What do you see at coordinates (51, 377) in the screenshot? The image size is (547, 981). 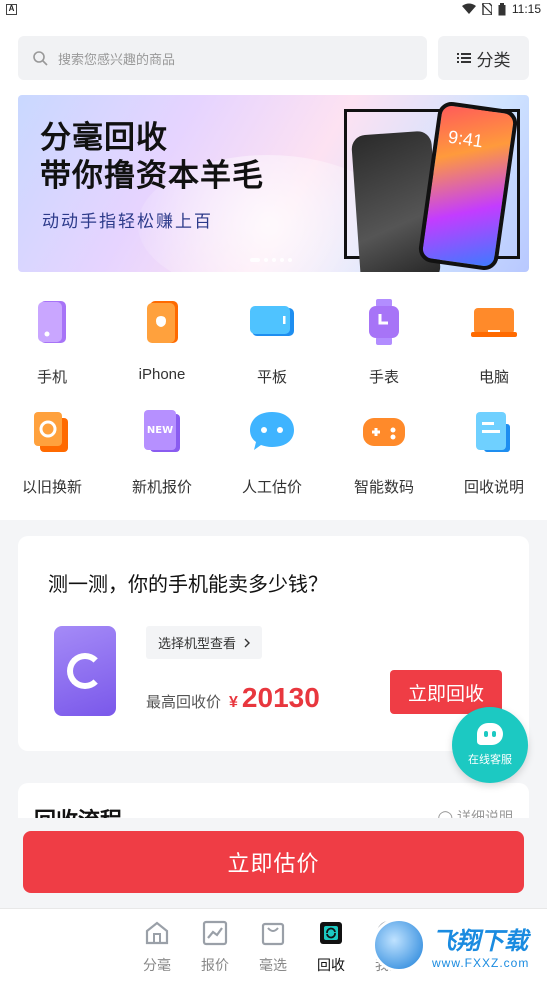 I see `category-label: 手机` at bounding box center [51, 377].